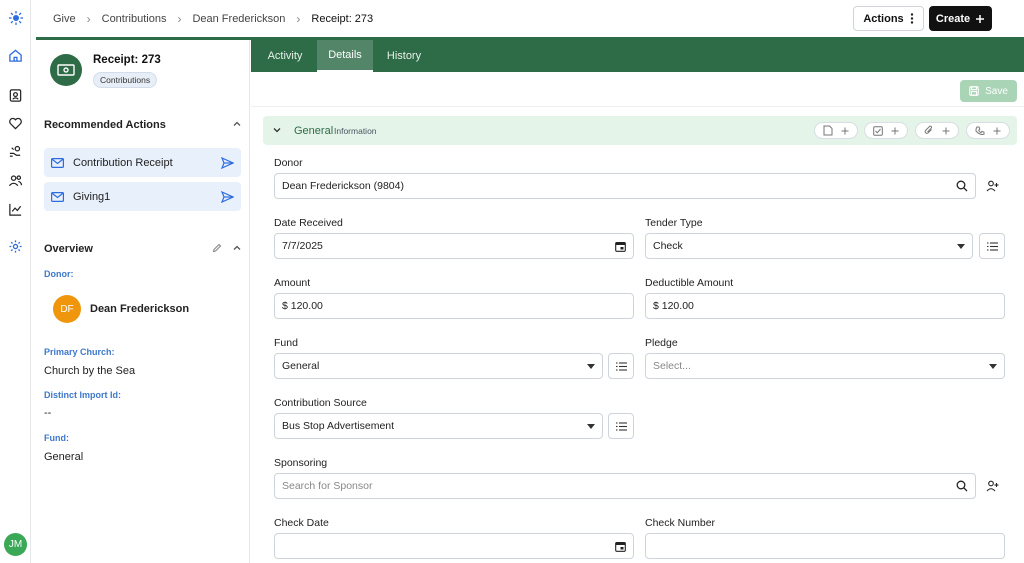  I want to click on deductible-amount-field: $ 120.00, so click(825, 306).